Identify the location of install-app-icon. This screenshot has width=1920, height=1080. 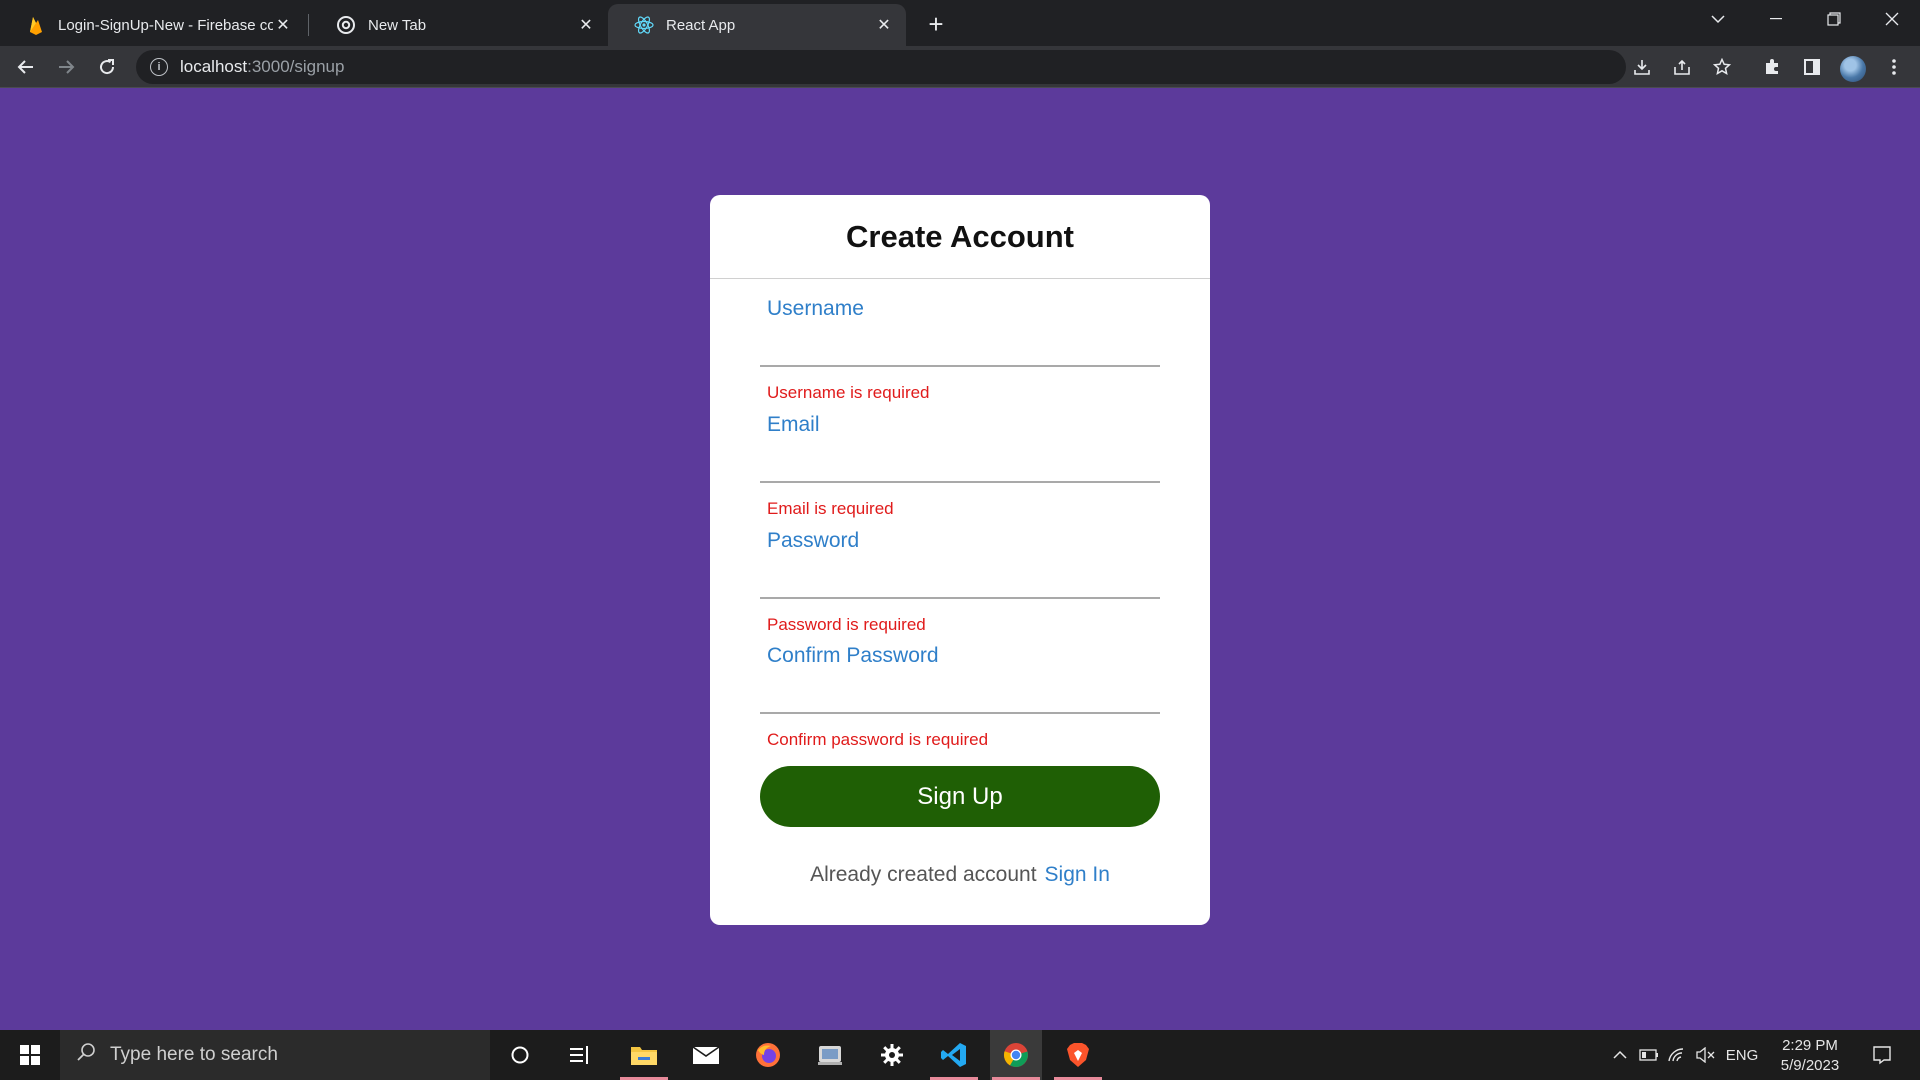
(1642, 67).